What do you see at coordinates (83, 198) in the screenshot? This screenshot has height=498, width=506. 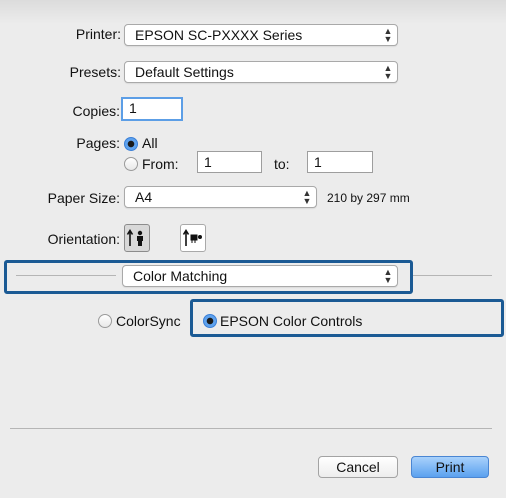 I see `paper-size-label: Paper Size:` at bounding box center [83, 198].